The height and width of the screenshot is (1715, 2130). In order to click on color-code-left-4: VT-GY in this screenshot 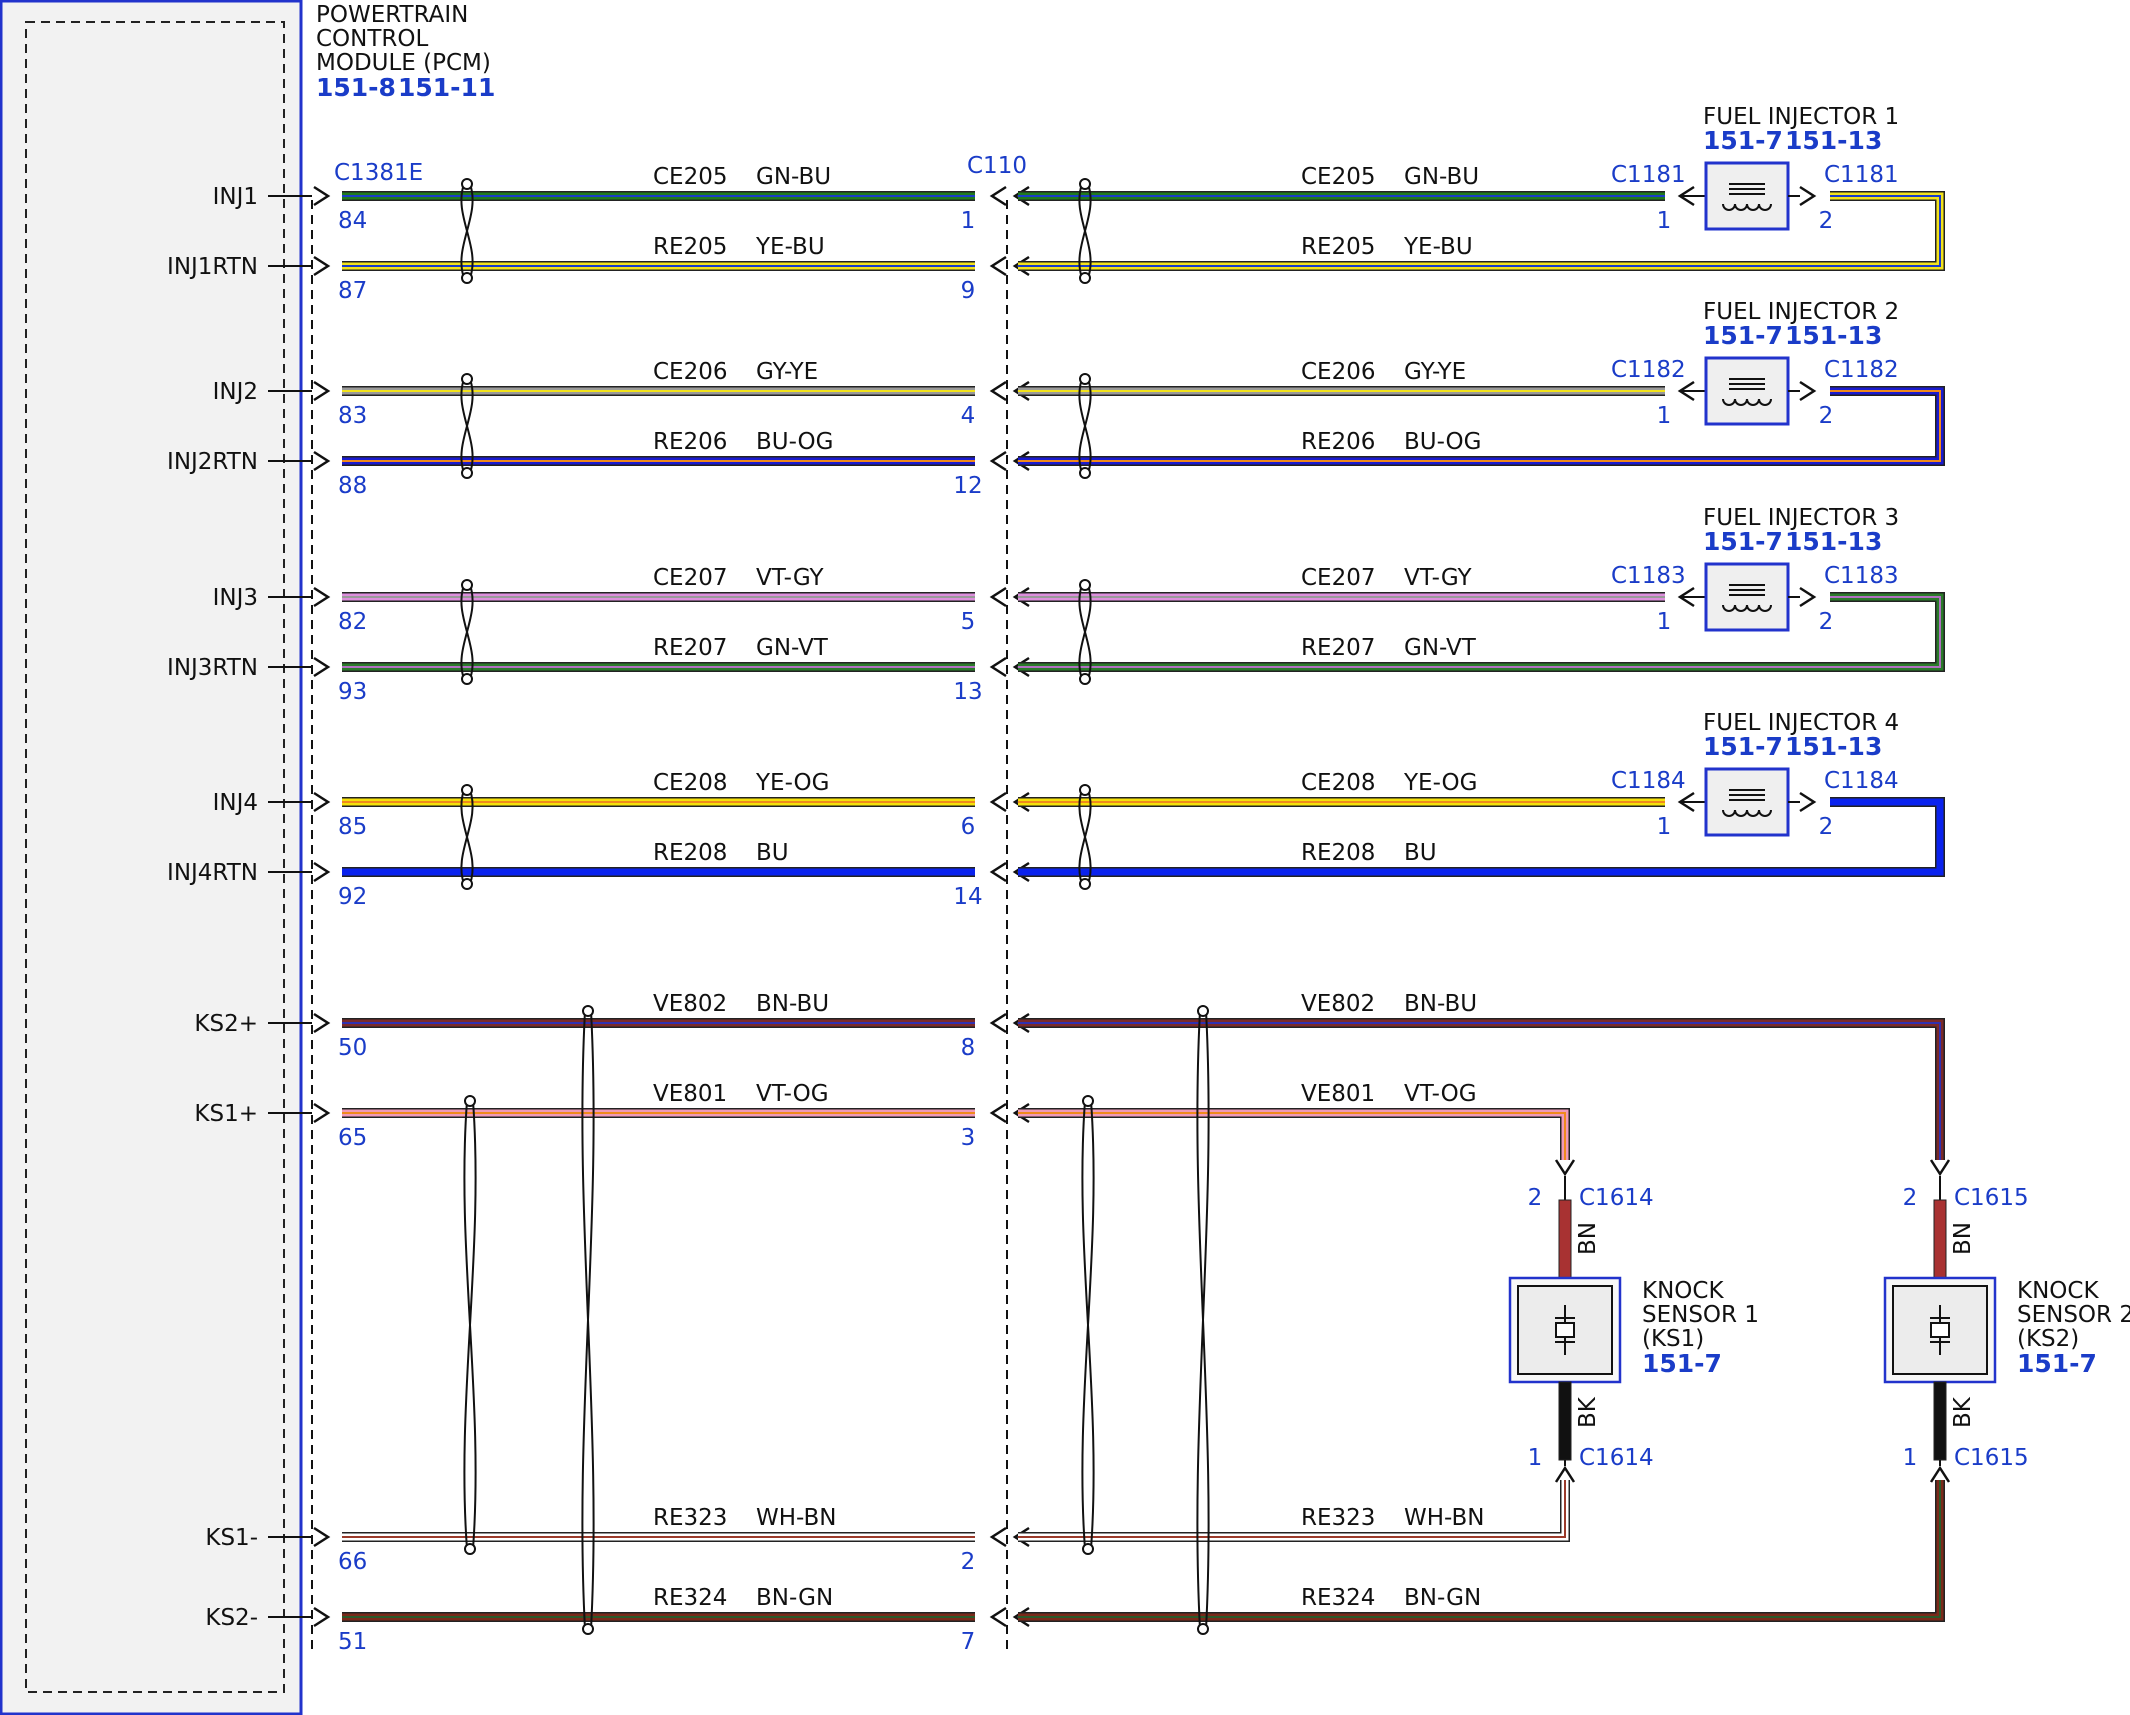, I will do `click(790, 578)`.